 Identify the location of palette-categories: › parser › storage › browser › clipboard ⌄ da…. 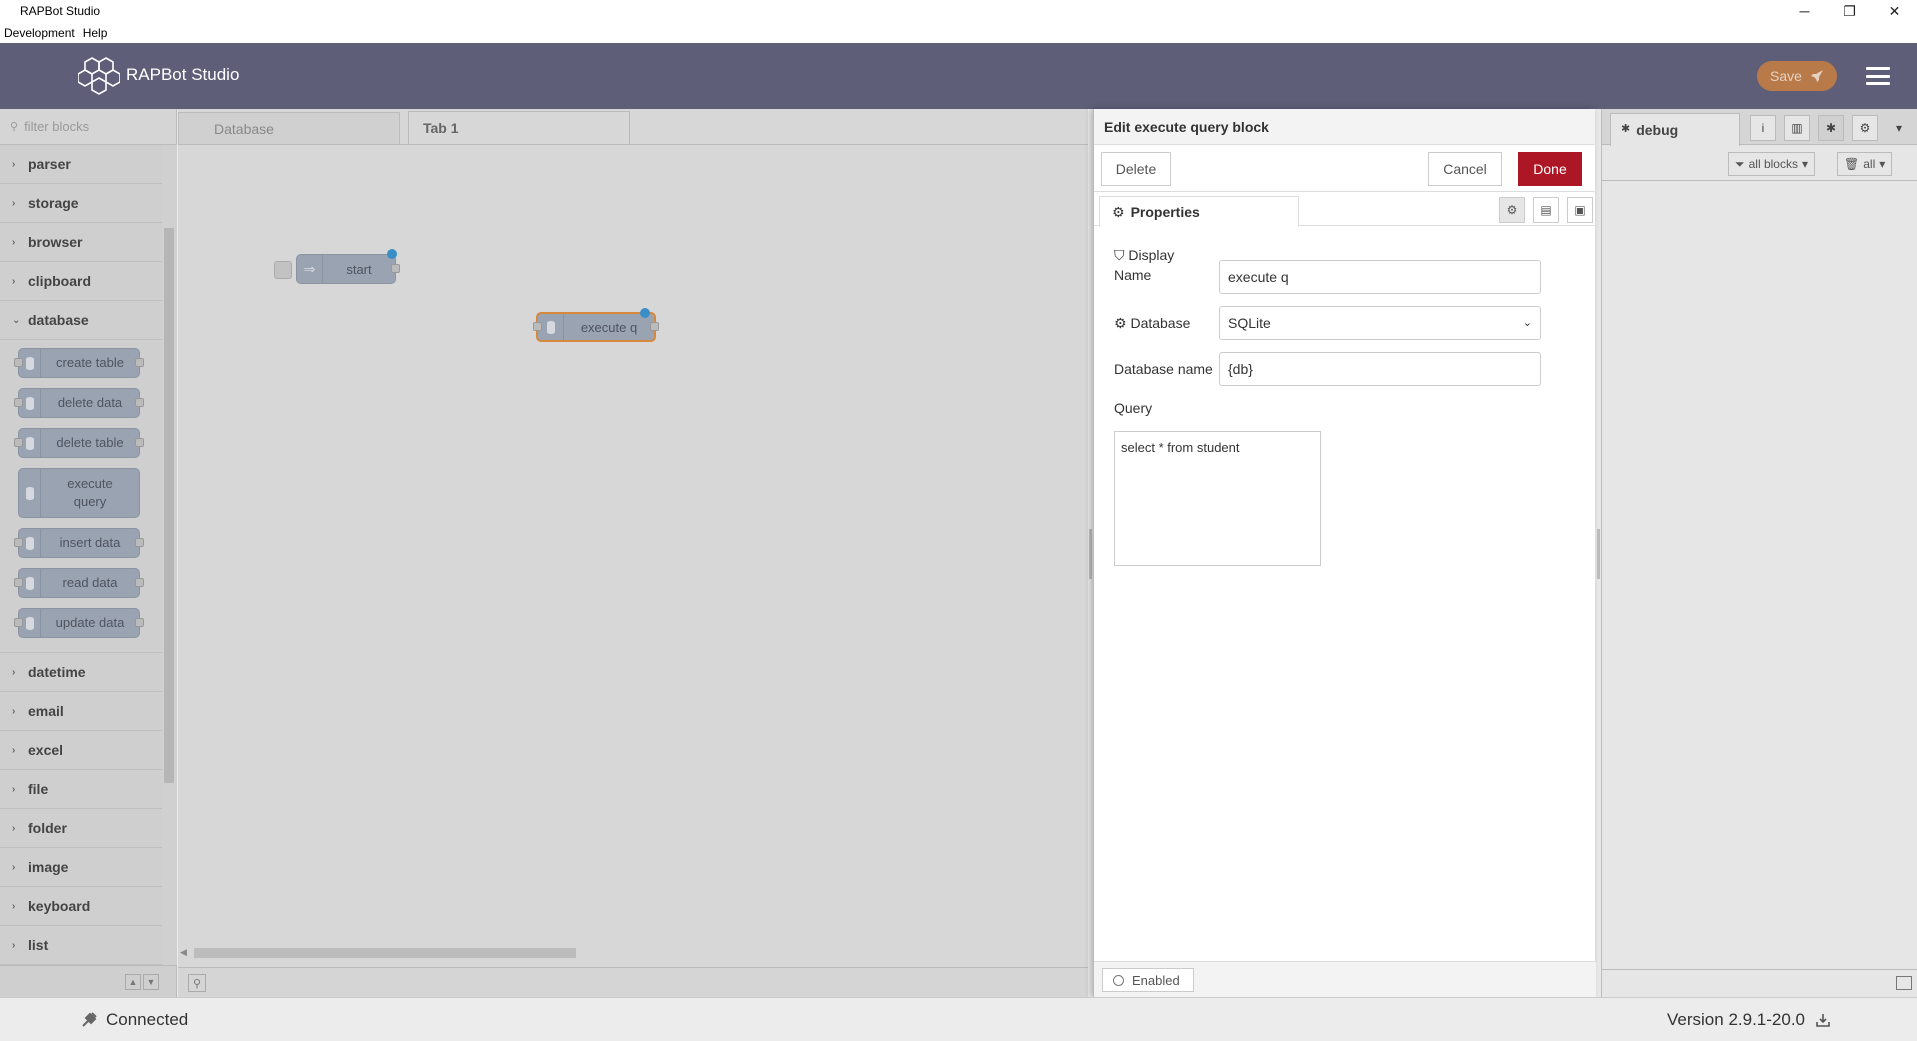
(81, 555).